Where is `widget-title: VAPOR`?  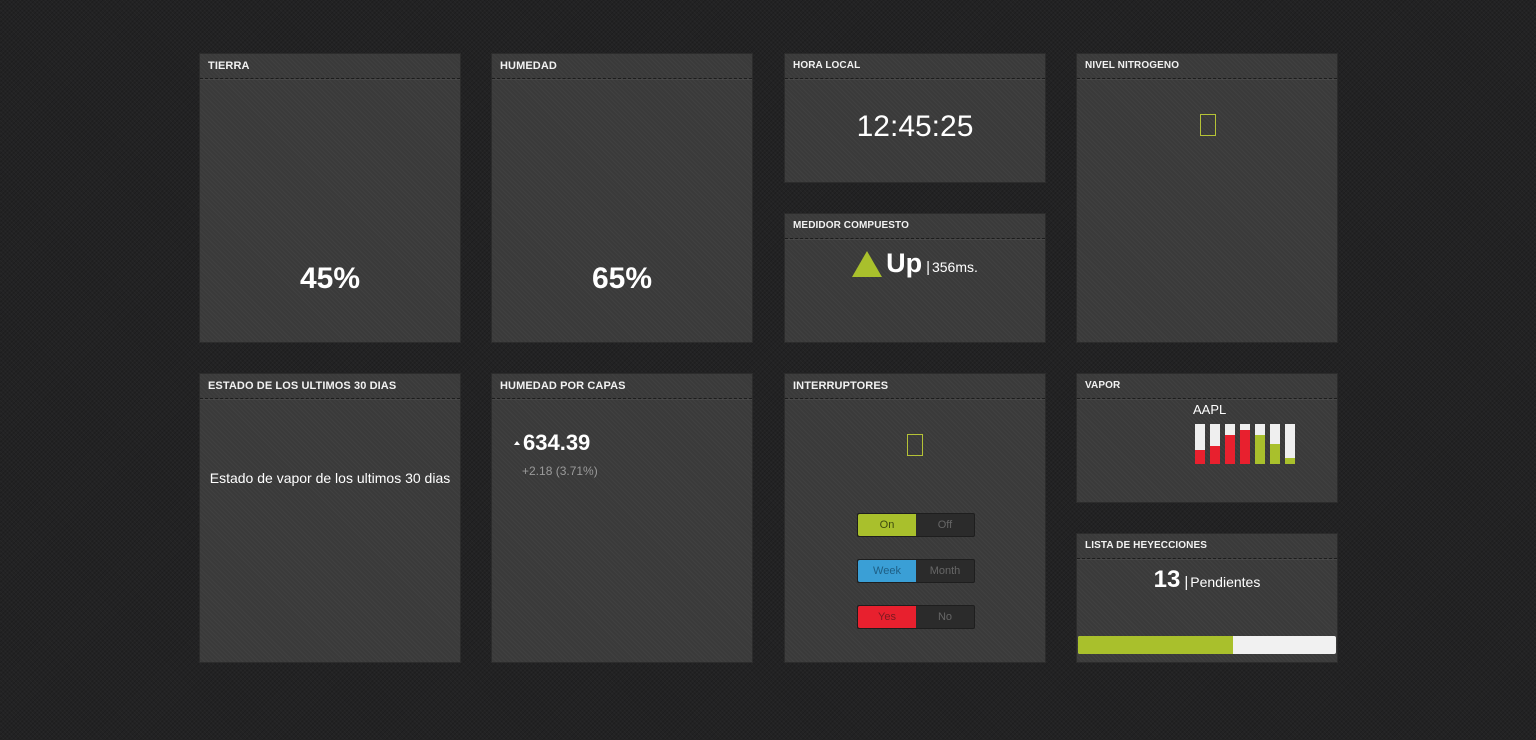 widget-title: VAPOR is located at coordinates (1207, 386).